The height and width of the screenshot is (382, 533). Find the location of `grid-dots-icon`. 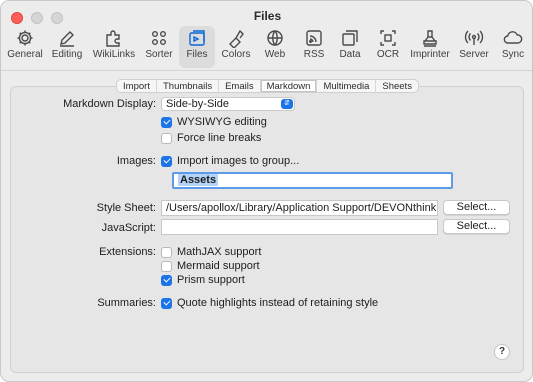

grid-dots-icon is located at coordinates (159, 38).